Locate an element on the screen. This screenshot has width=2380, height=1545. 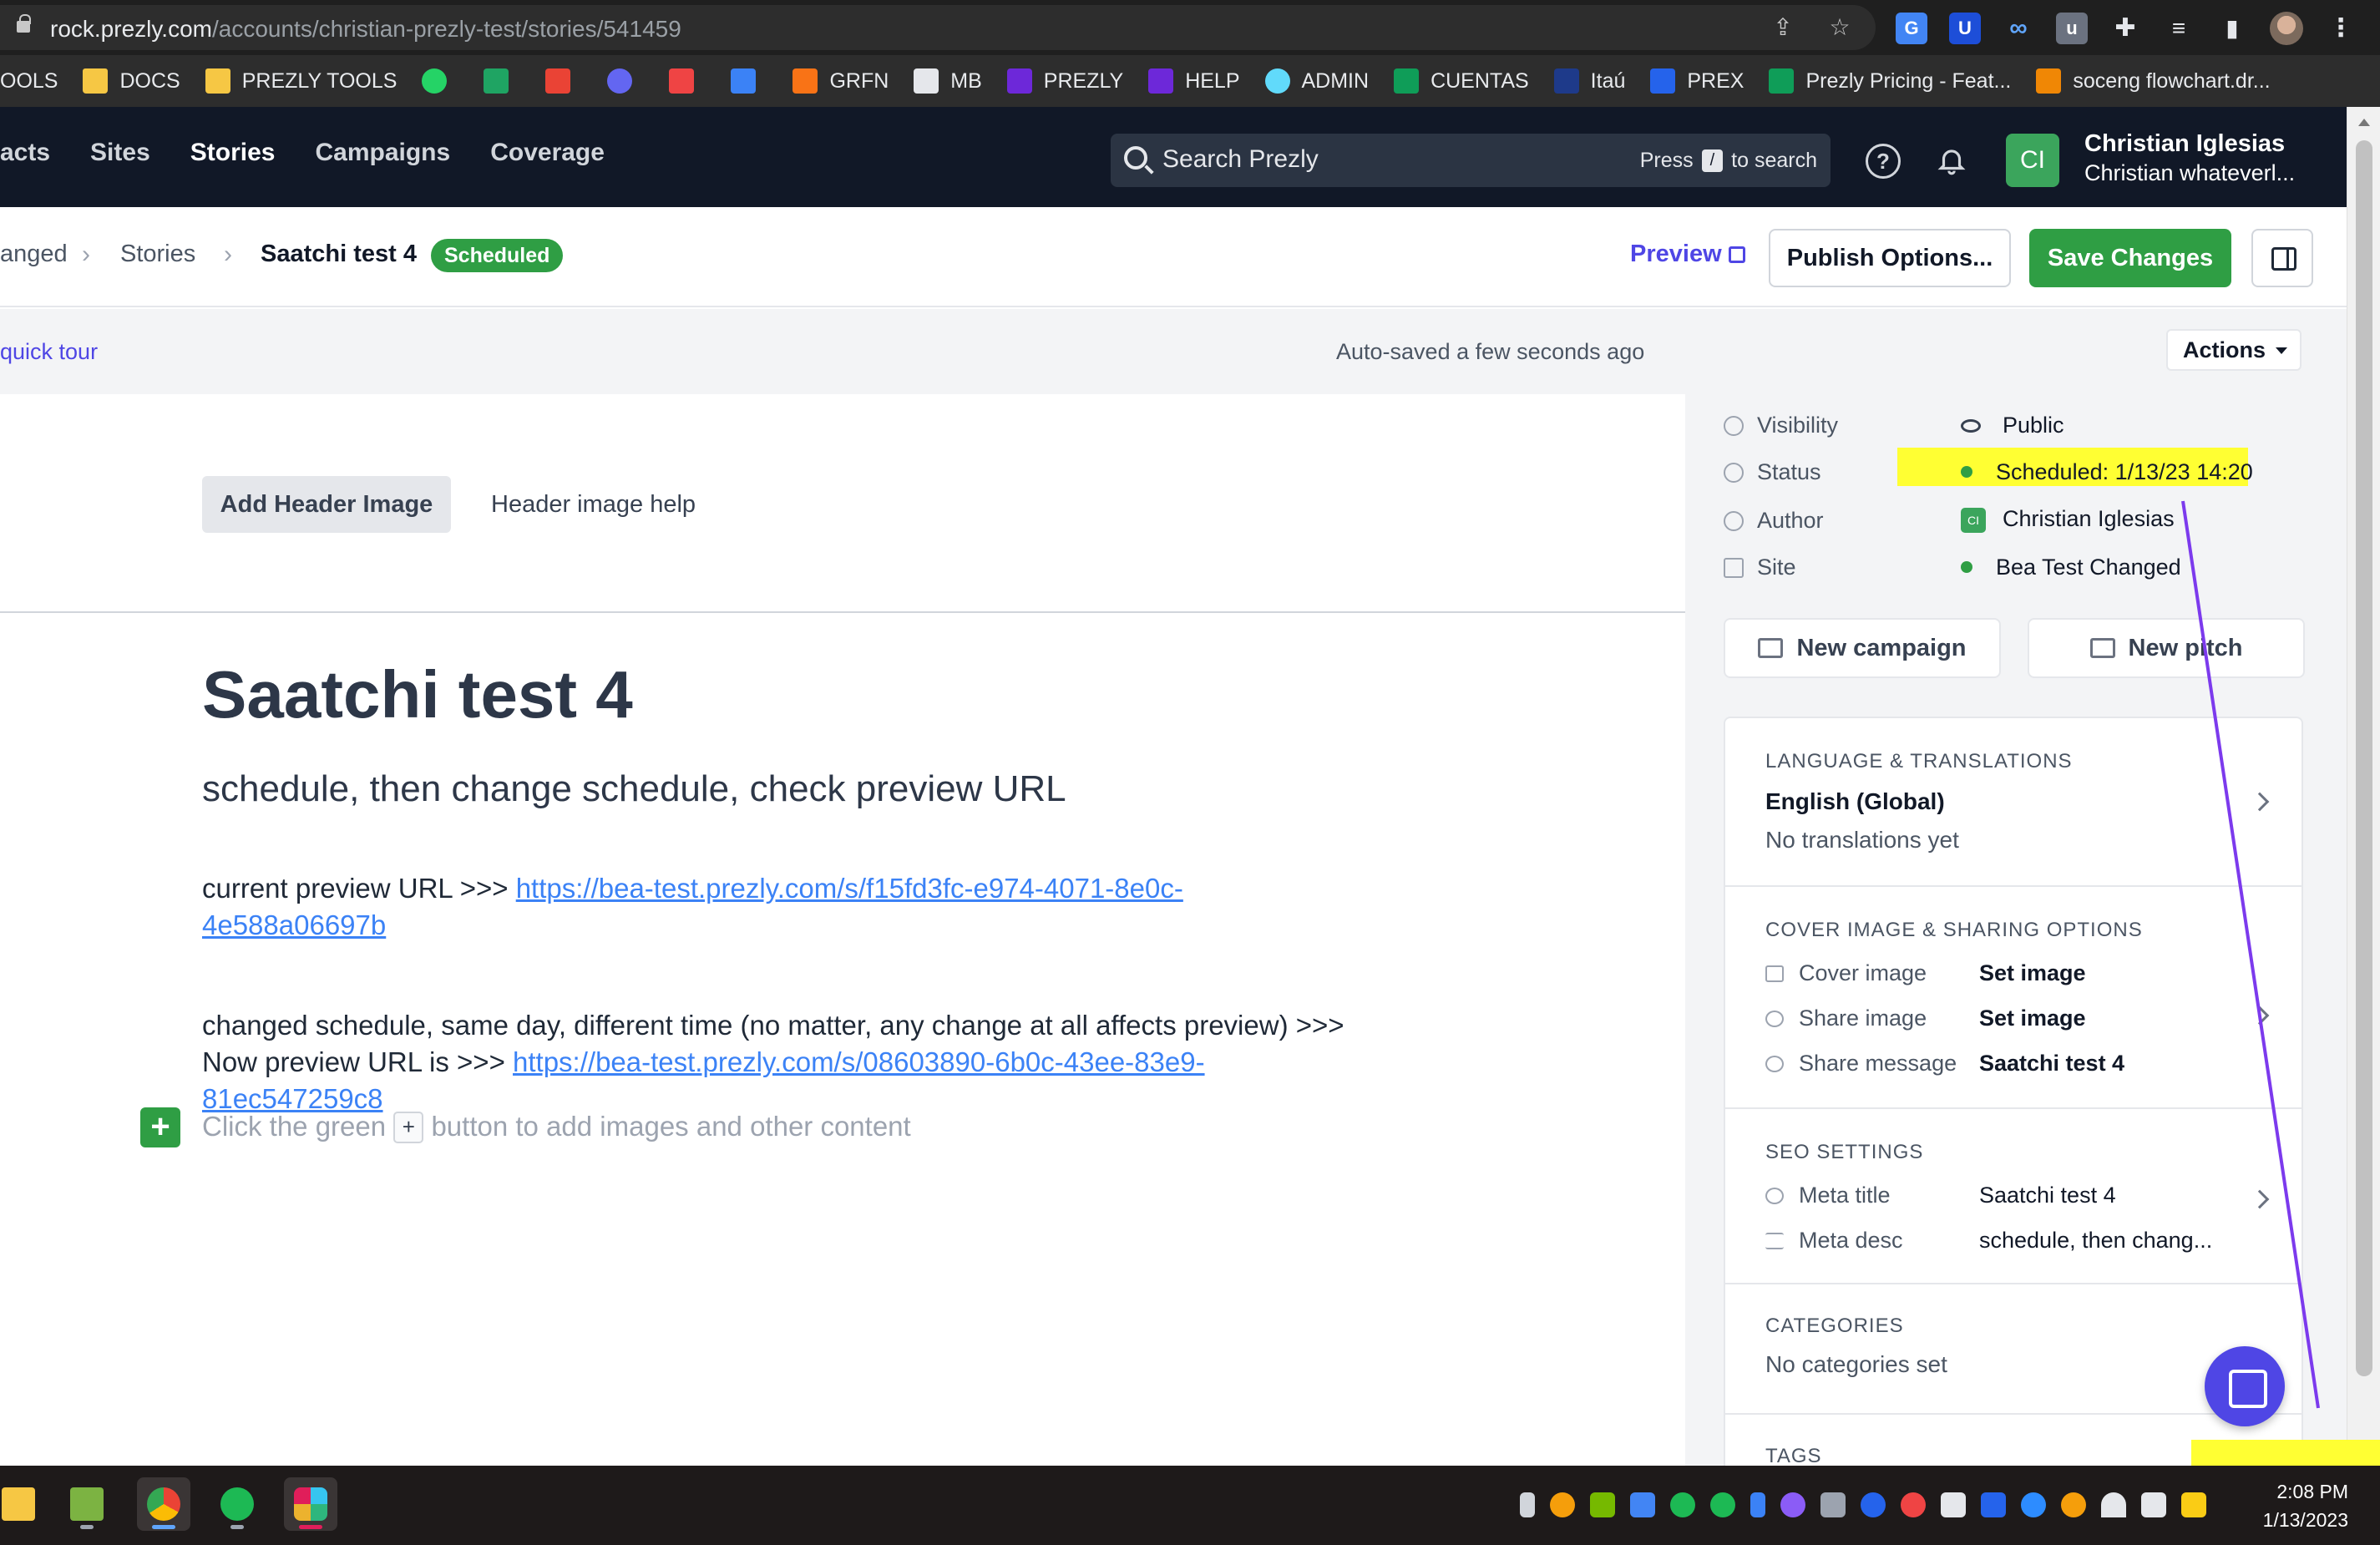
share-message-value: Saatchi test 4 is located at coordinates (2051, 1063).